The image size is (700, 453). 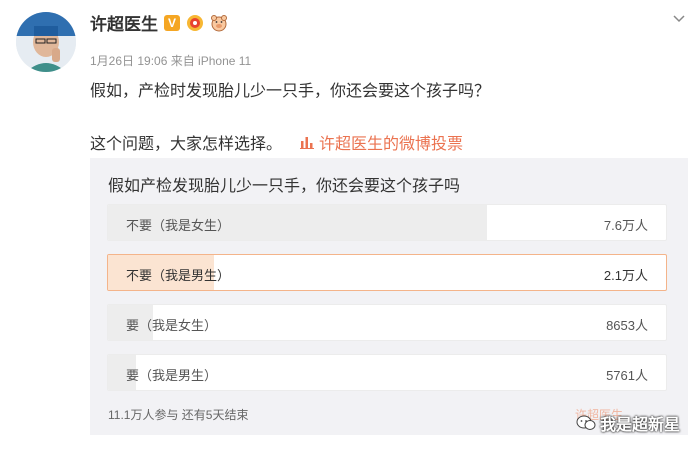 I want to click on poll-footer: 11.1万人参与 还有5天结束, so click(x=178, y=415).